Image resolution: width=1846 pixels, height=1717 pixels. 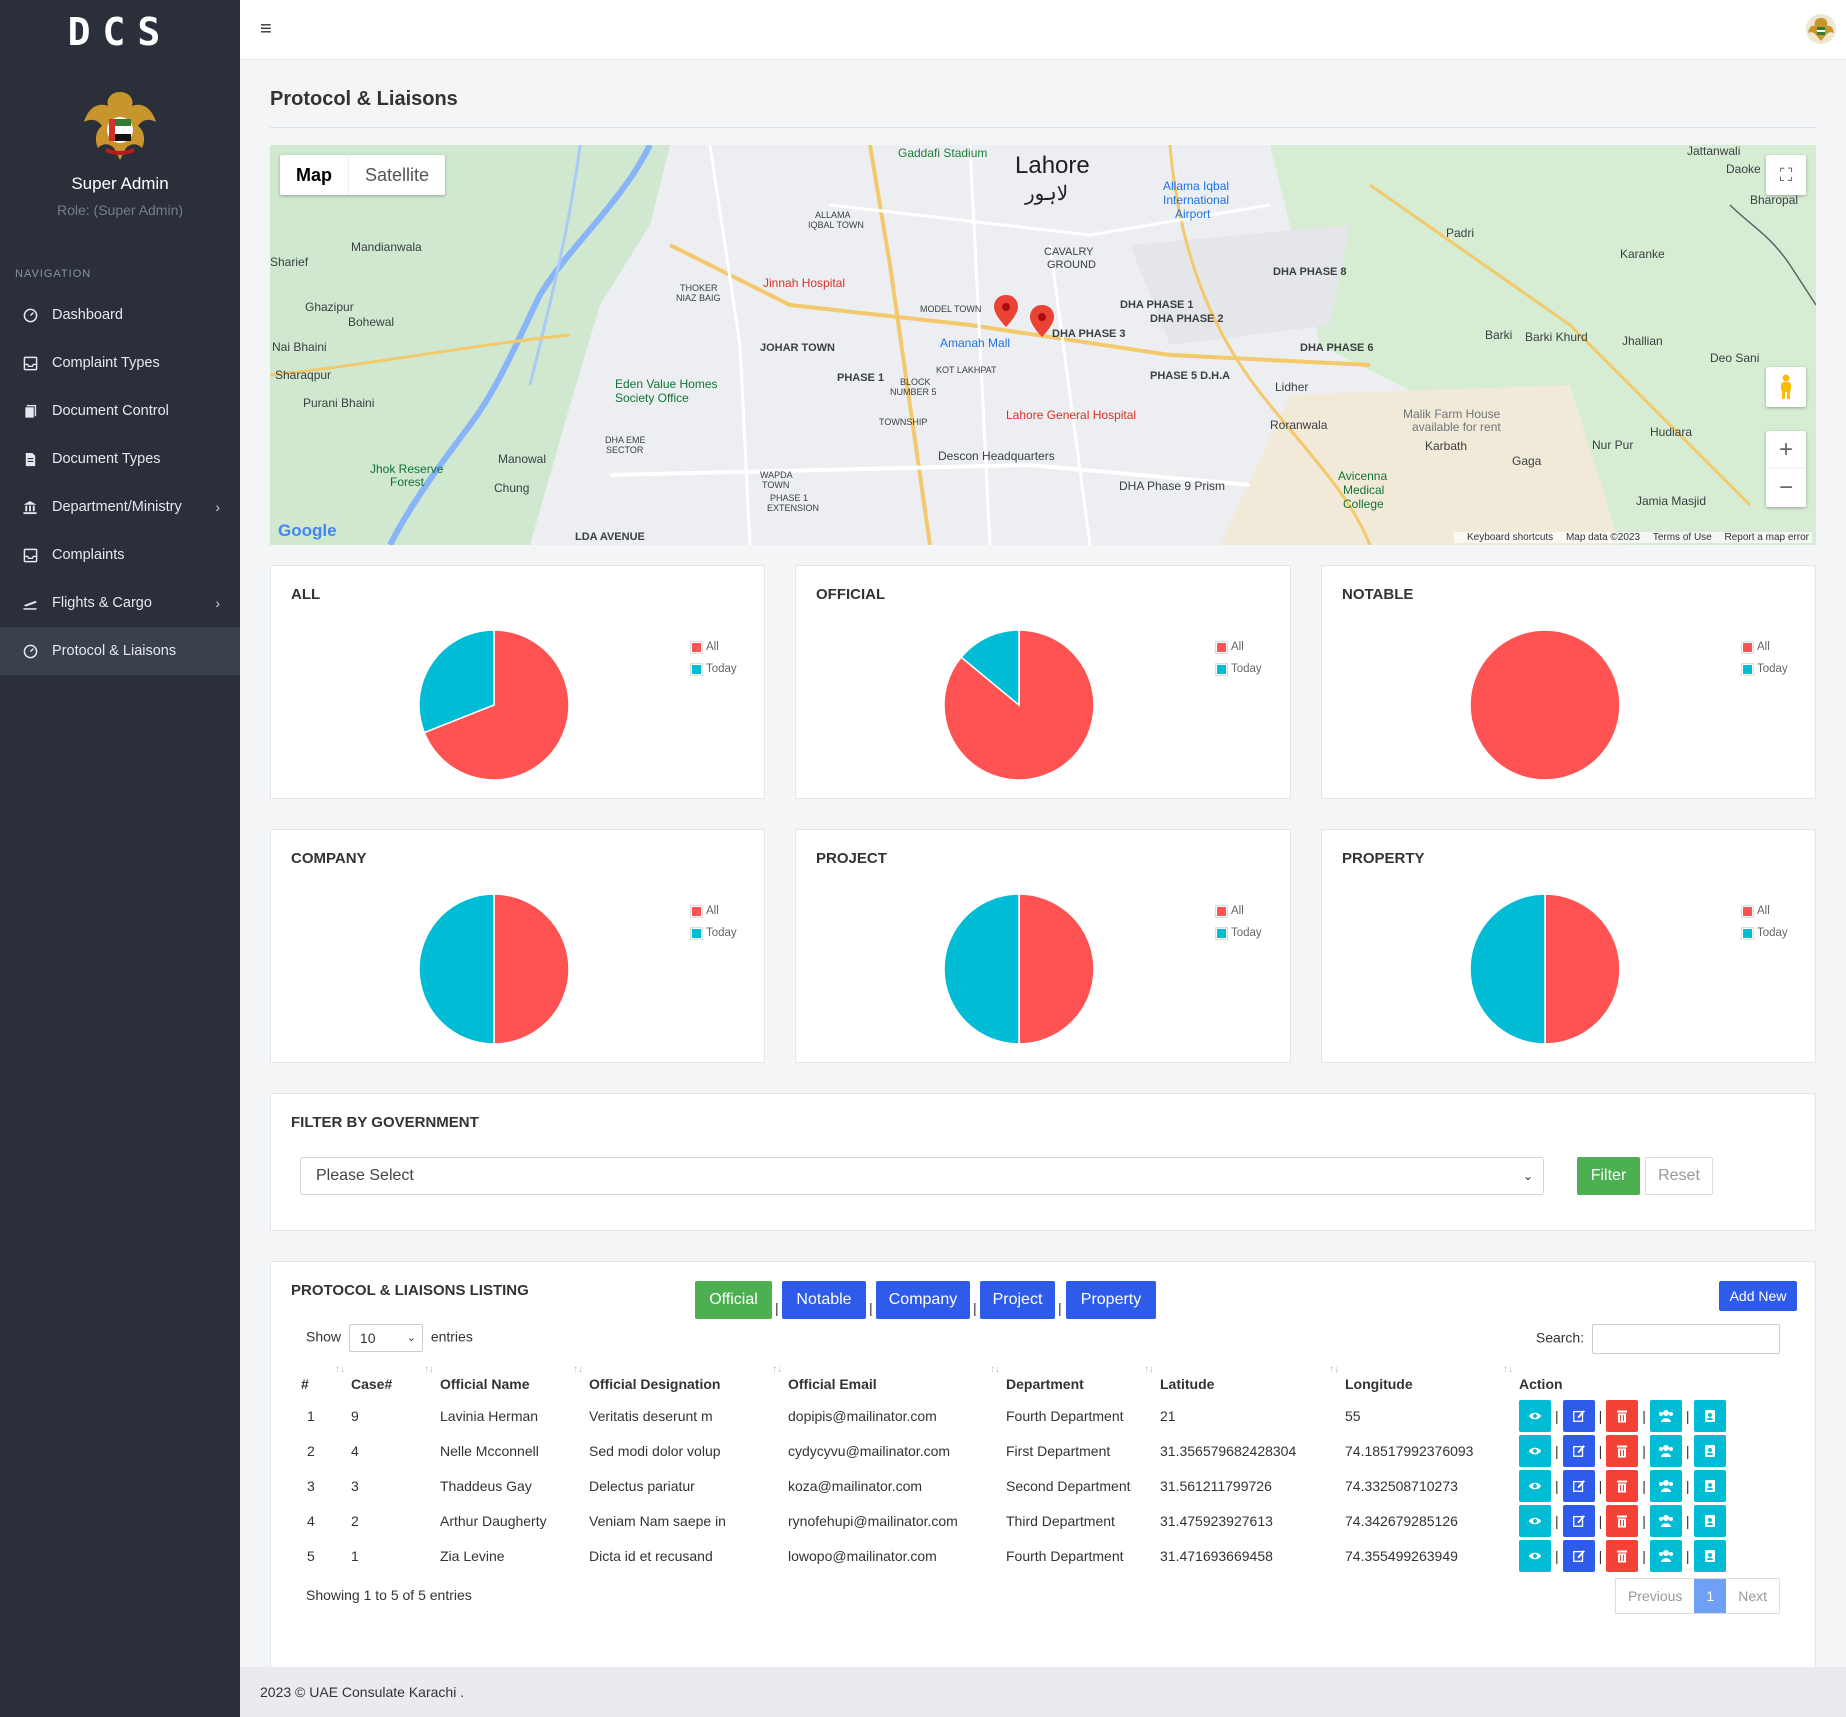 I want to click on filter-button: Filter, so click(x=1608, y=1176).